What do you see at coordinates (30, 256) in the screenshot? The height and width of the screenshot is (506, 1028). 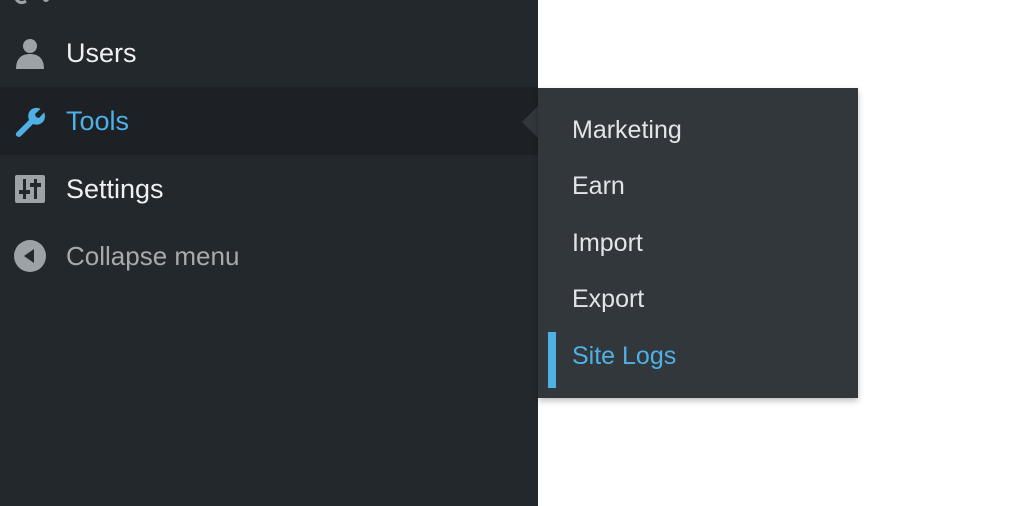 I see `collapse-arrow-icon` at bounding box center [30, 256].